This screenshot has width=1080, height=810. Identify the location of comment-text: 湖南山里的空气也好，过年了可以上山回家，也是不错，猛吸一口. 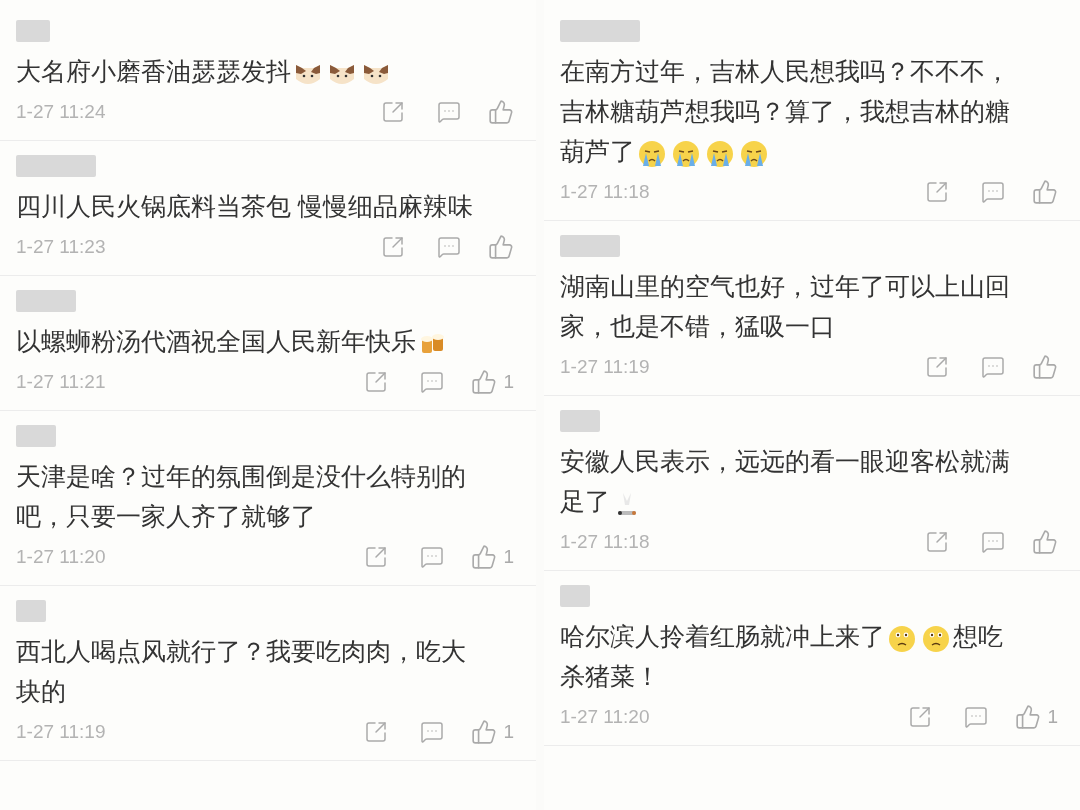
(785, 307).